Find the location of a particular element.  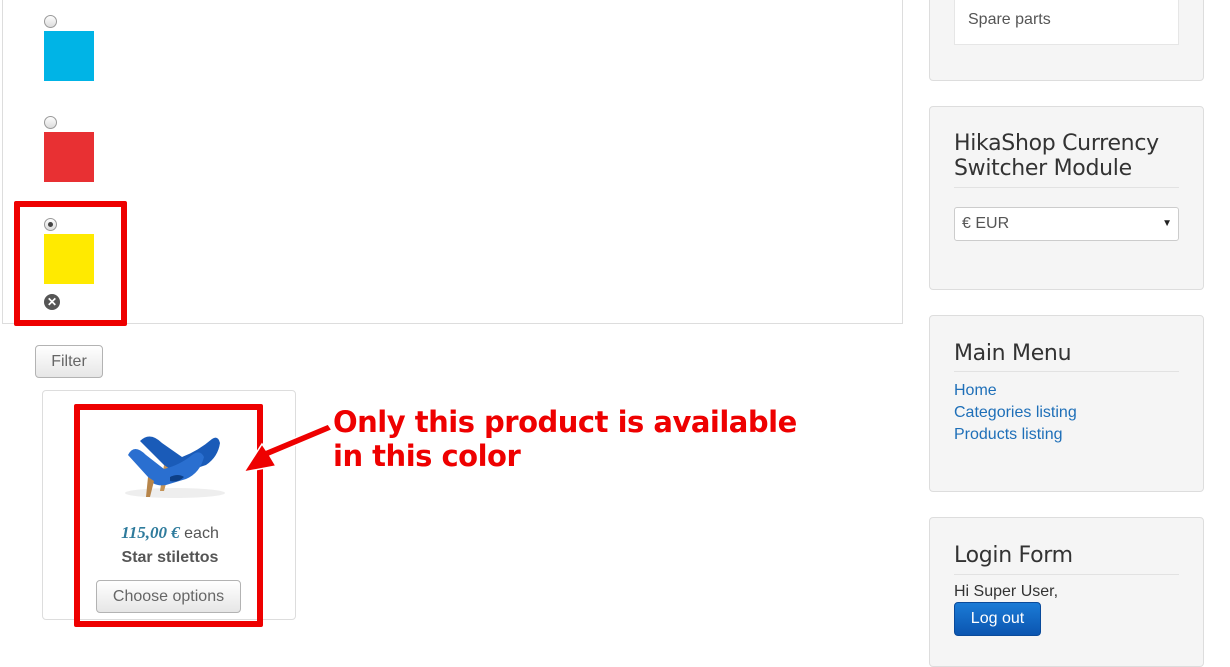

login-greeting: Hi Super User, is located at coordinates (1006, 591).